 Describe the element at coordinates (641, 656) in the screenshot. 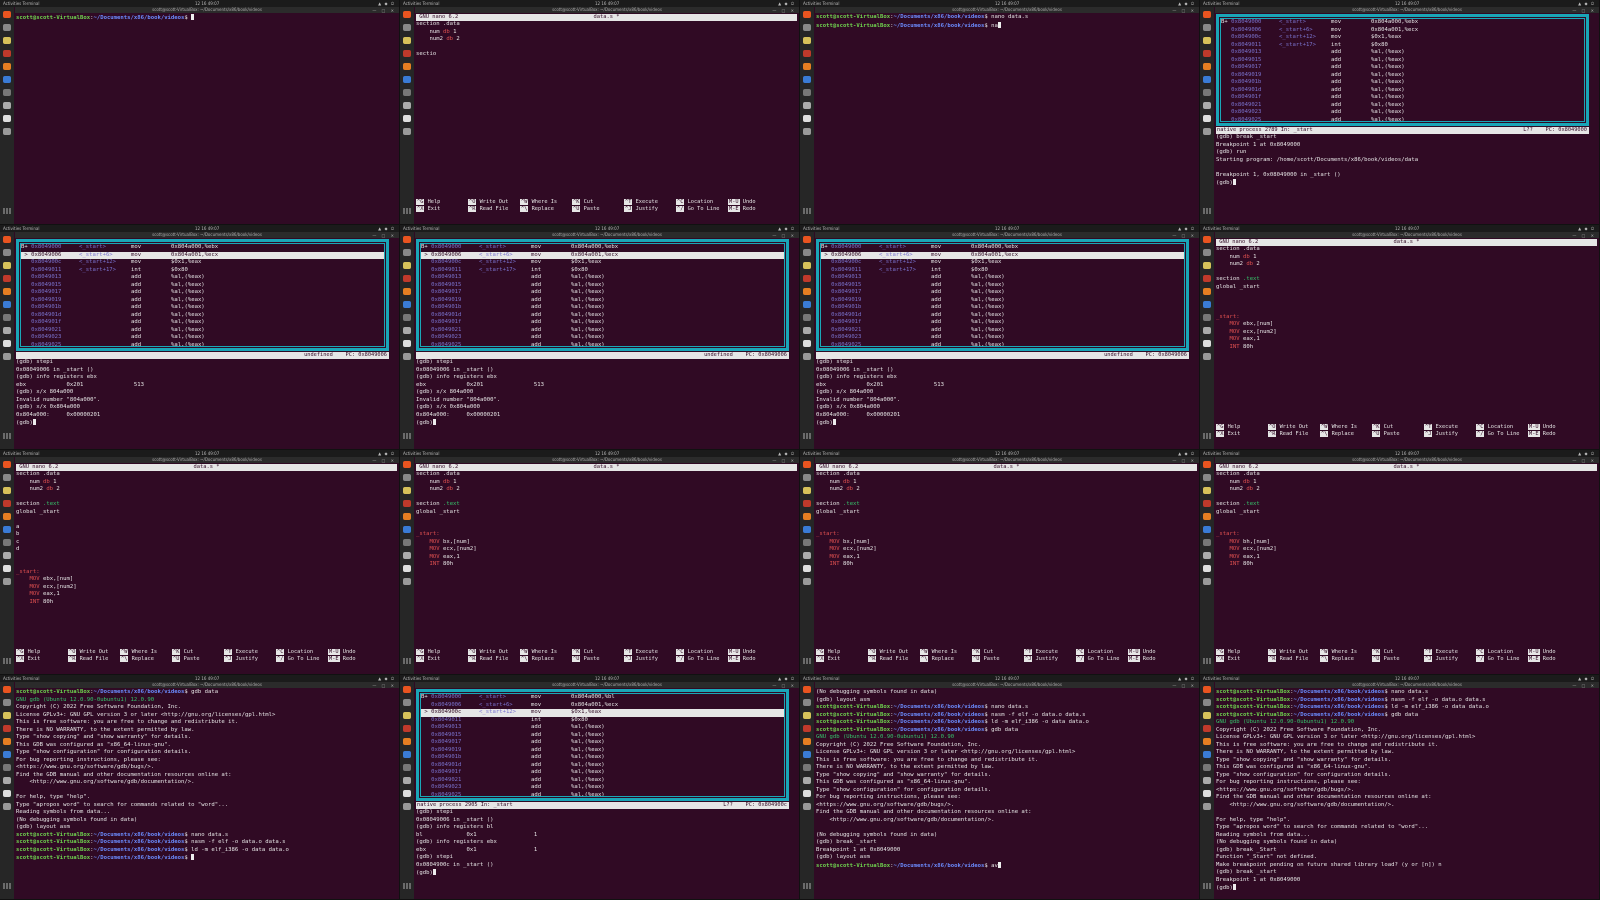

I see `nano-shortcut: ^T Execute ^J Justify` at that location.